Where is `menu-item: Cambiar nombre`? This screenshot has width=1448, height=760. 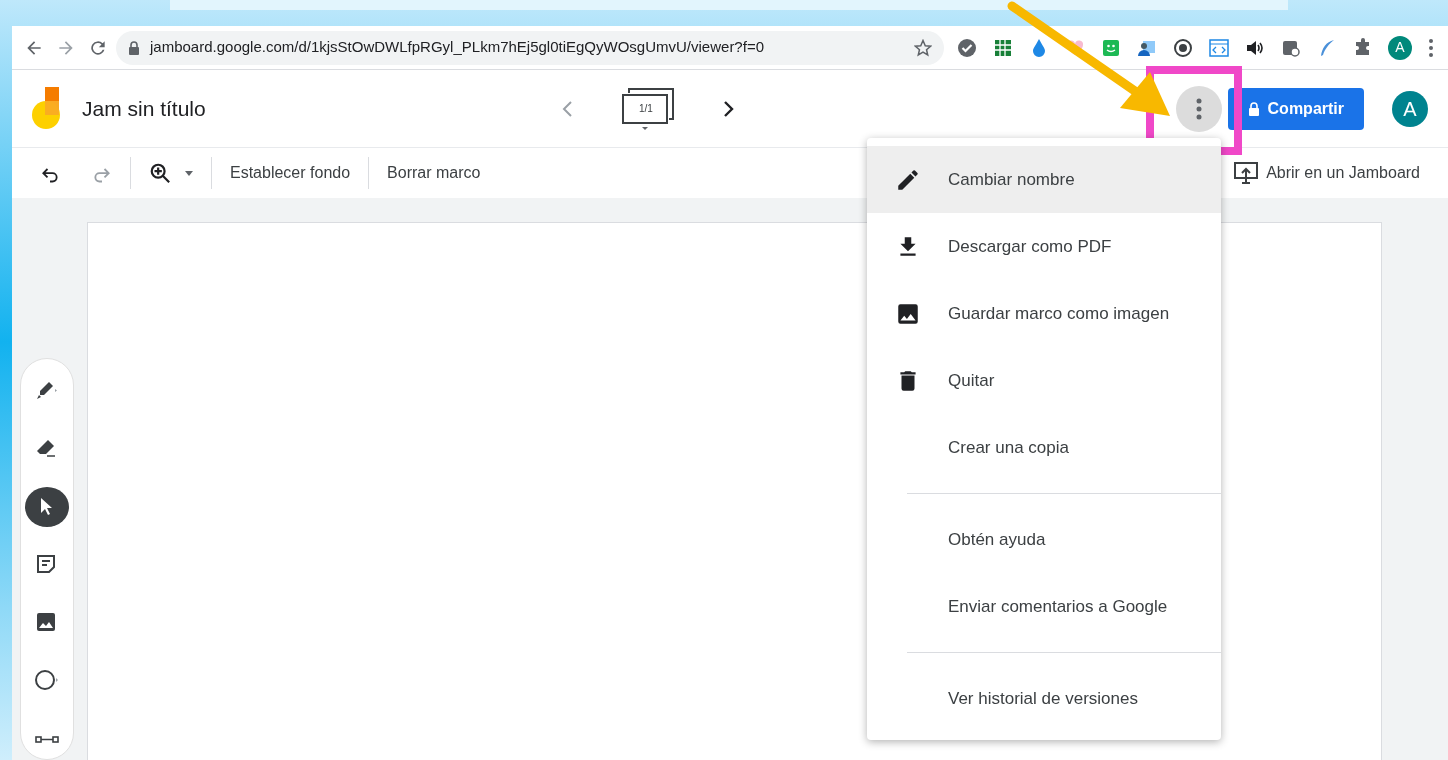
menu-item: Cambiar nombre is located at coordinates (1044, 179).